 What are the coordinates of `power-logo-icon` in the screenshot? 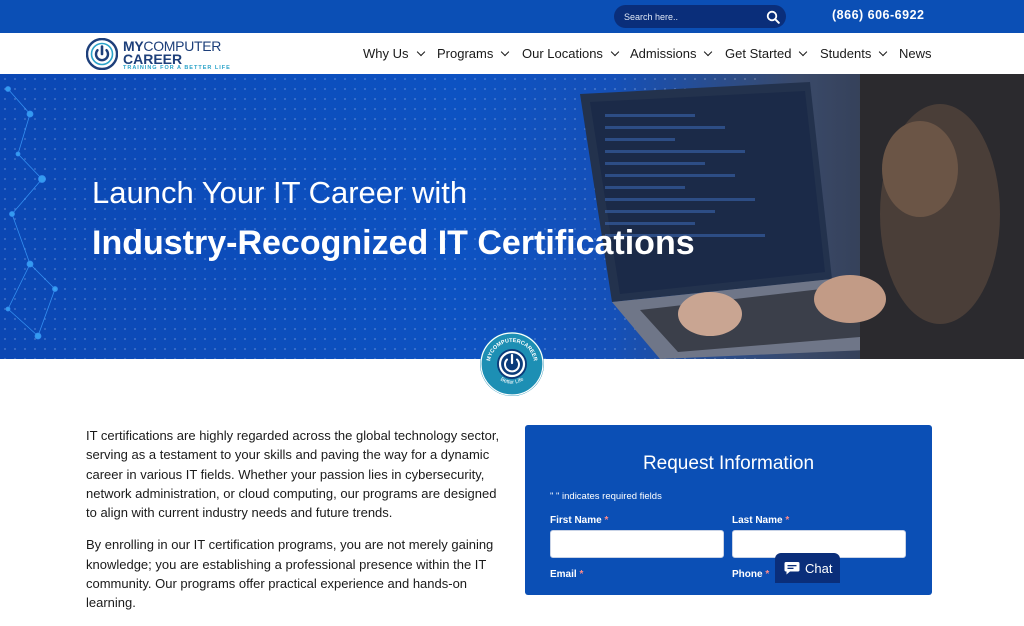 It's located at (102, 54).